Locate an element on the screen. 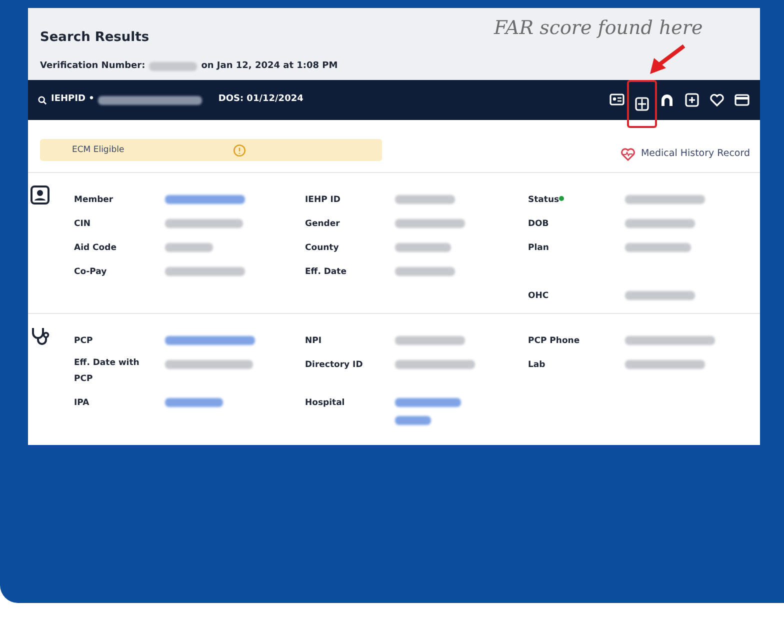 This screenshot has height=617, width=784. field-label: Plan is located at coordinates (538, 248).